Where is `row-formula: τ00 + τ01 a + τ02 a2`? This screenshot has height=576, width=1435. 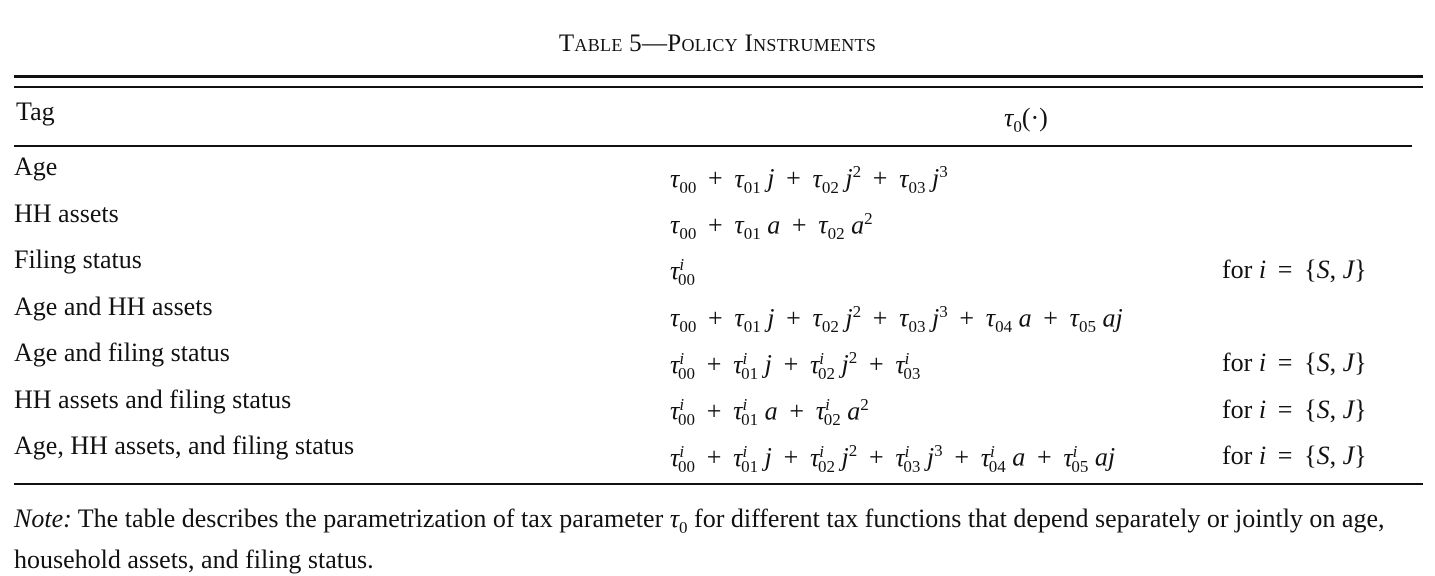 row-formula: τ00 + τ01 a + τ02 a2 is located at coordinates (771, 226).